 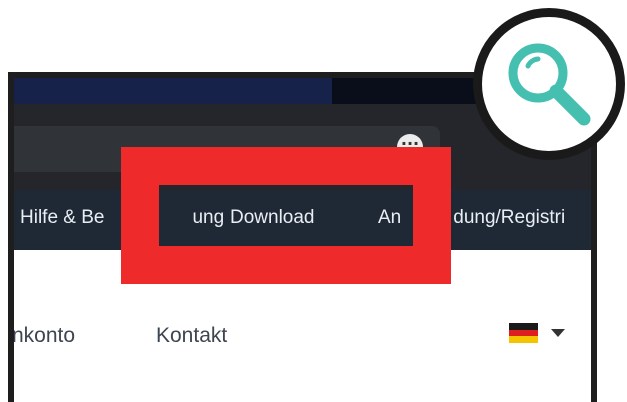 I want to click on active-tab-strip, so click(x=173, y=91).